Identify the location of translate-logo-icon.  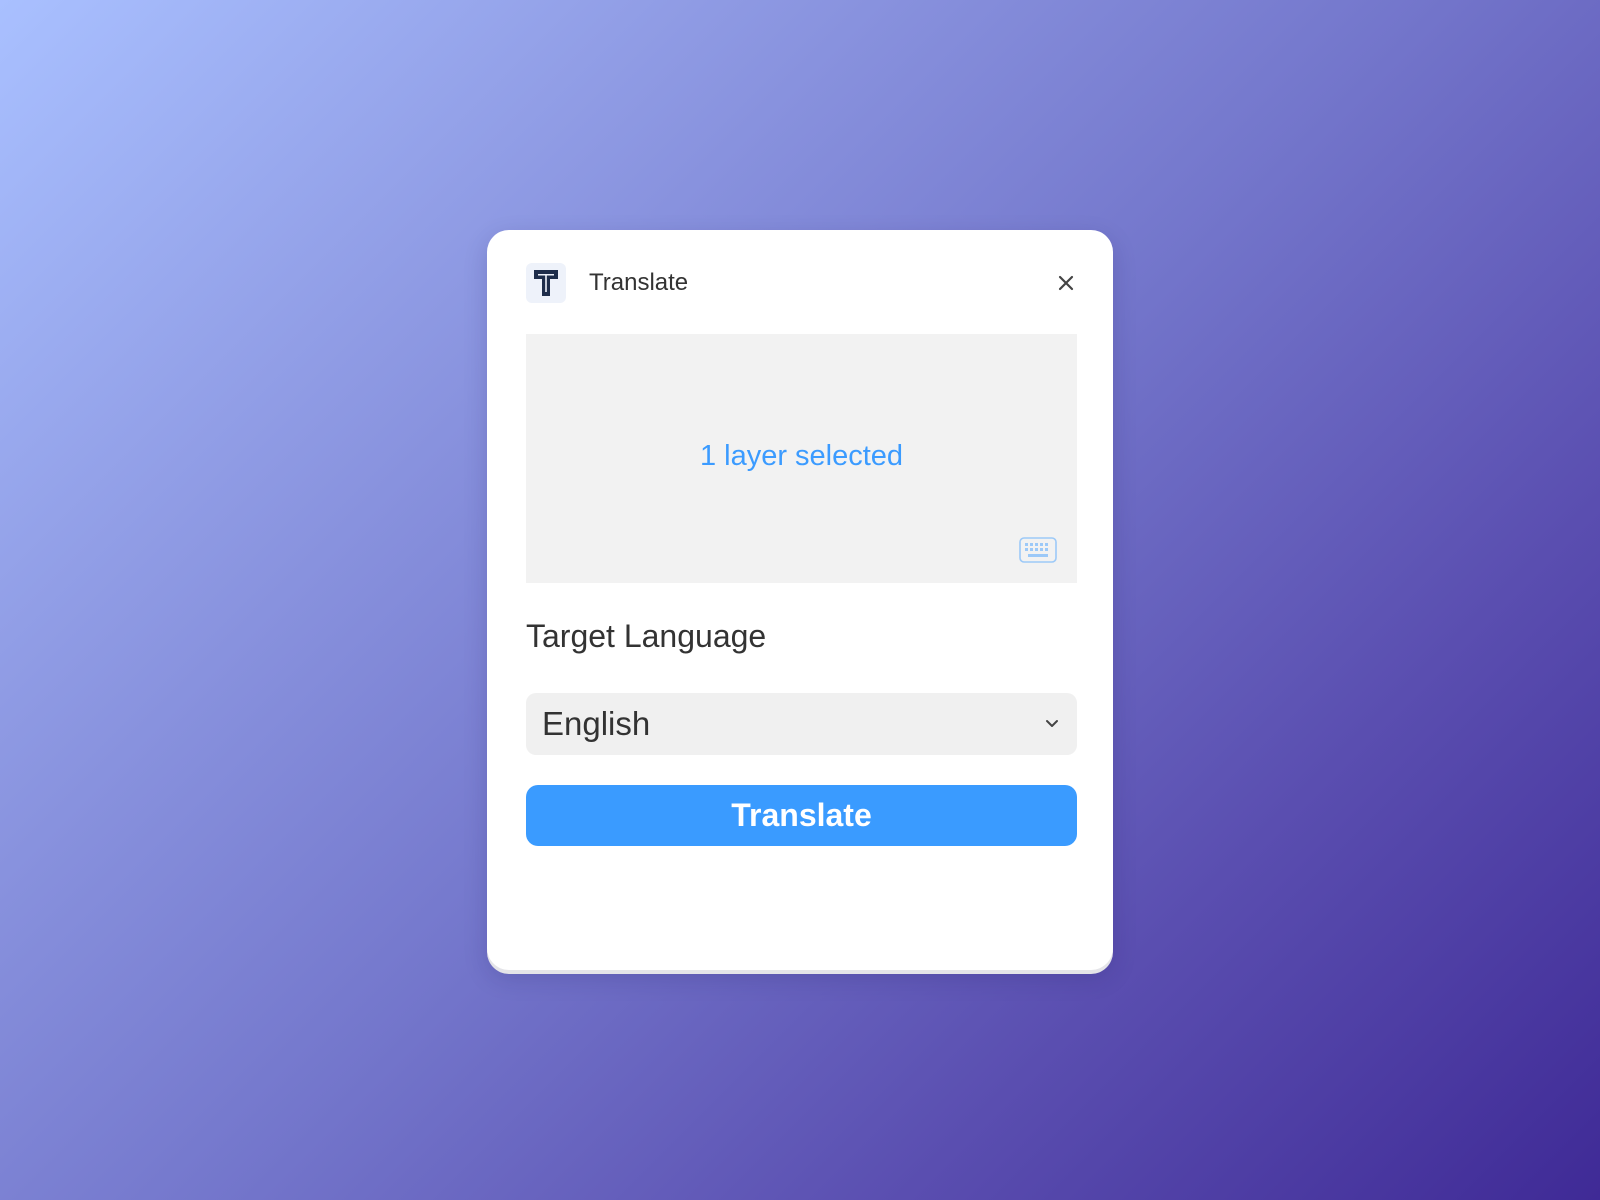
(546, 283).